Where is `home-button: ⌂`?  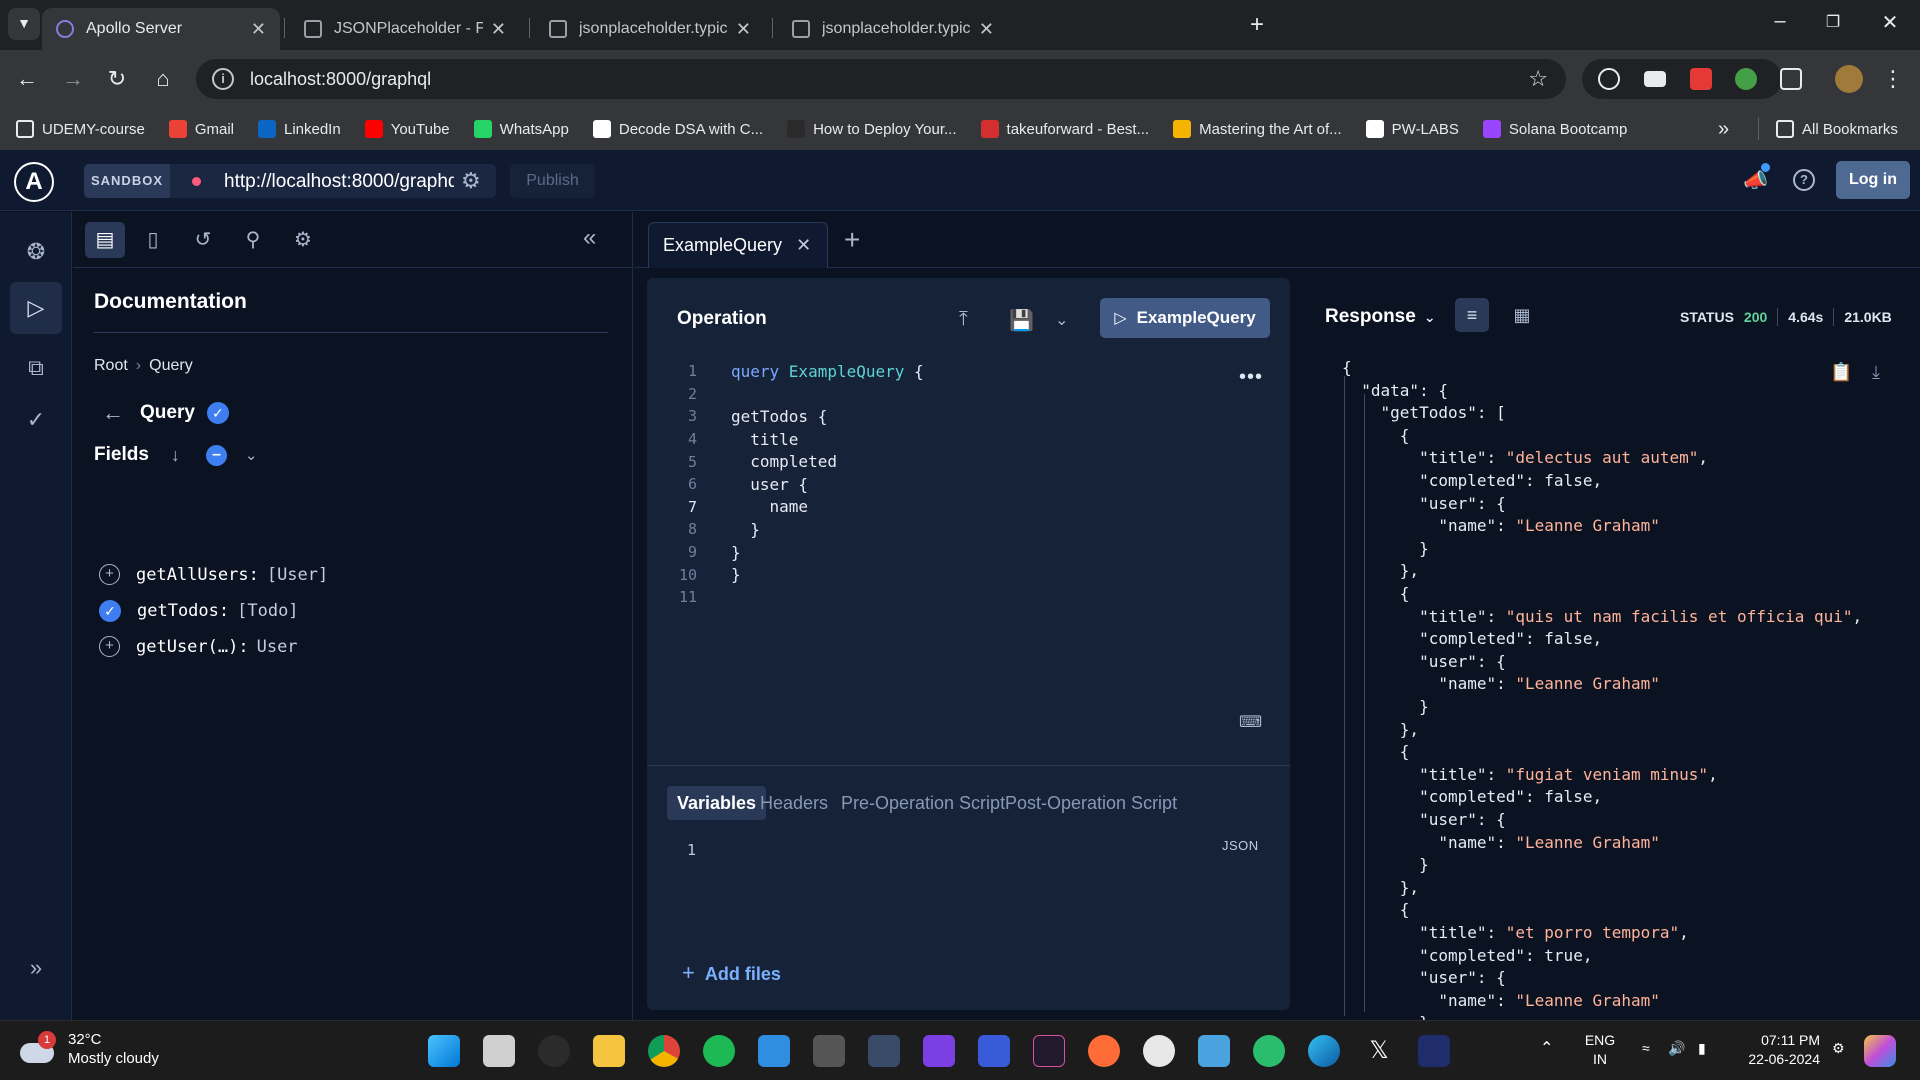
home-button: ⌂ is located at coordinates (163, 79).